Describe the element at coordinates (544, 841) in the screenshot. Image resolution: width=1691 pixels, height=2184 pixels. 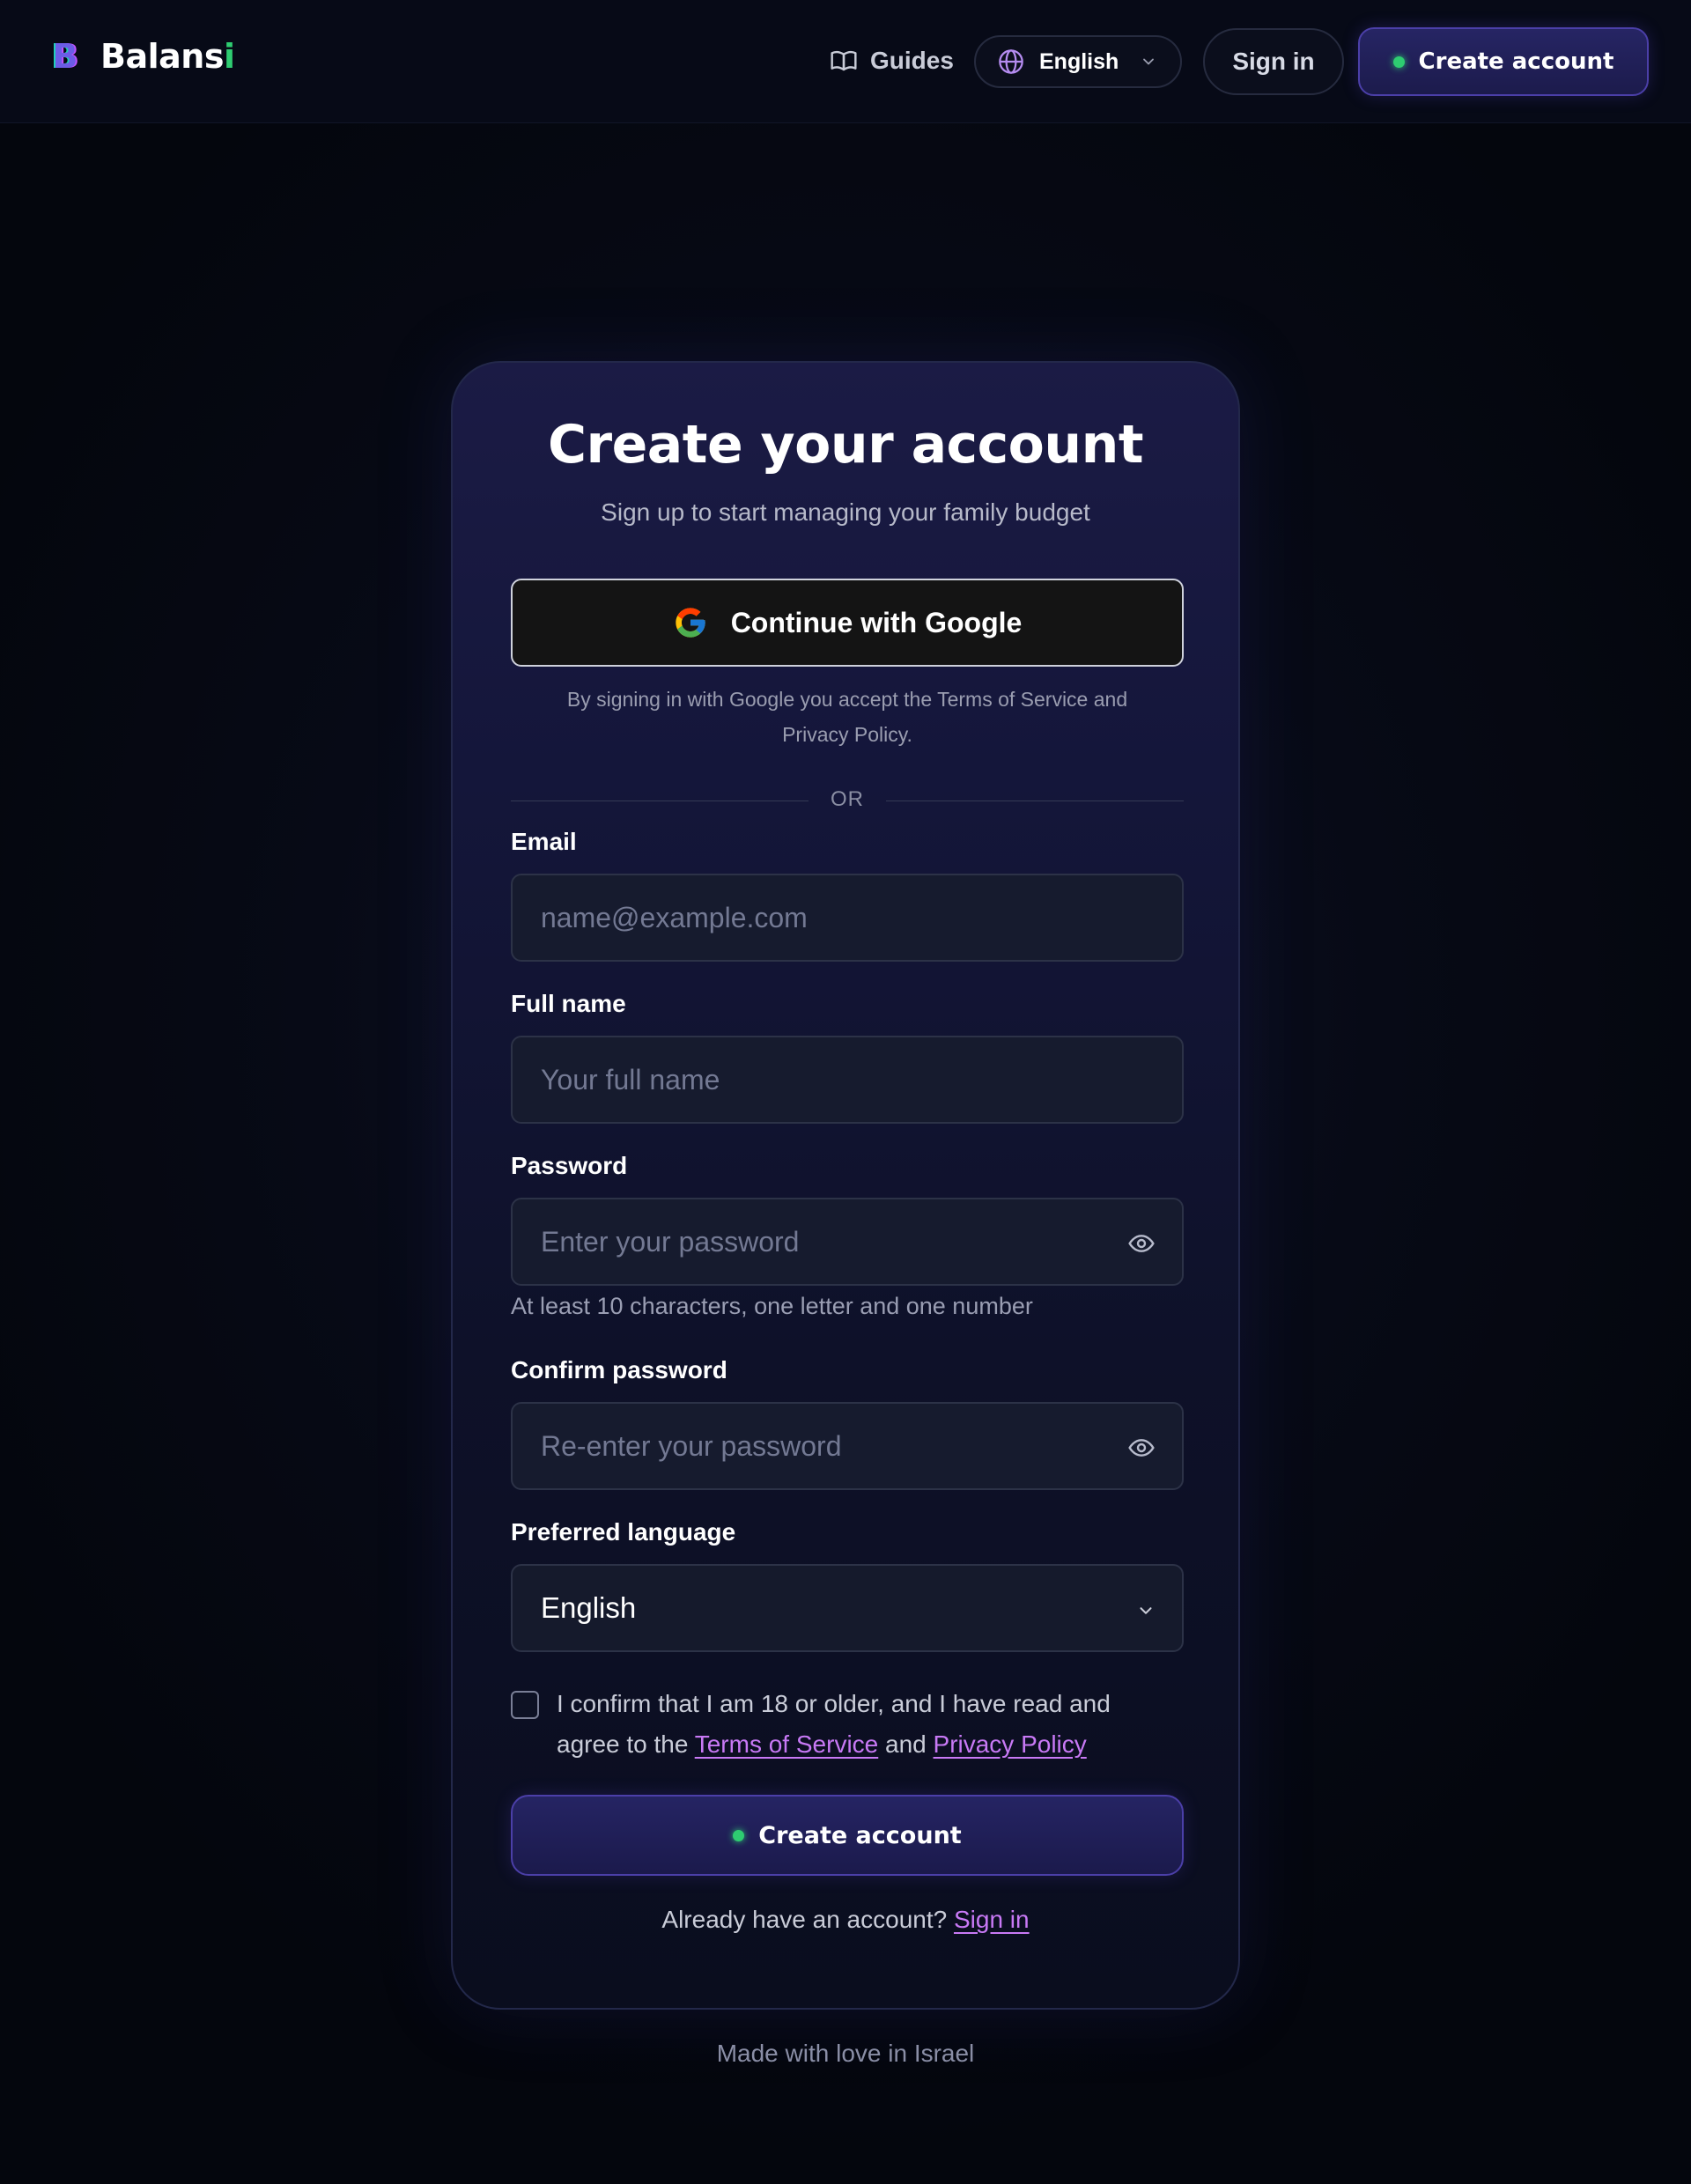
I see `email-label: Email` at that location.